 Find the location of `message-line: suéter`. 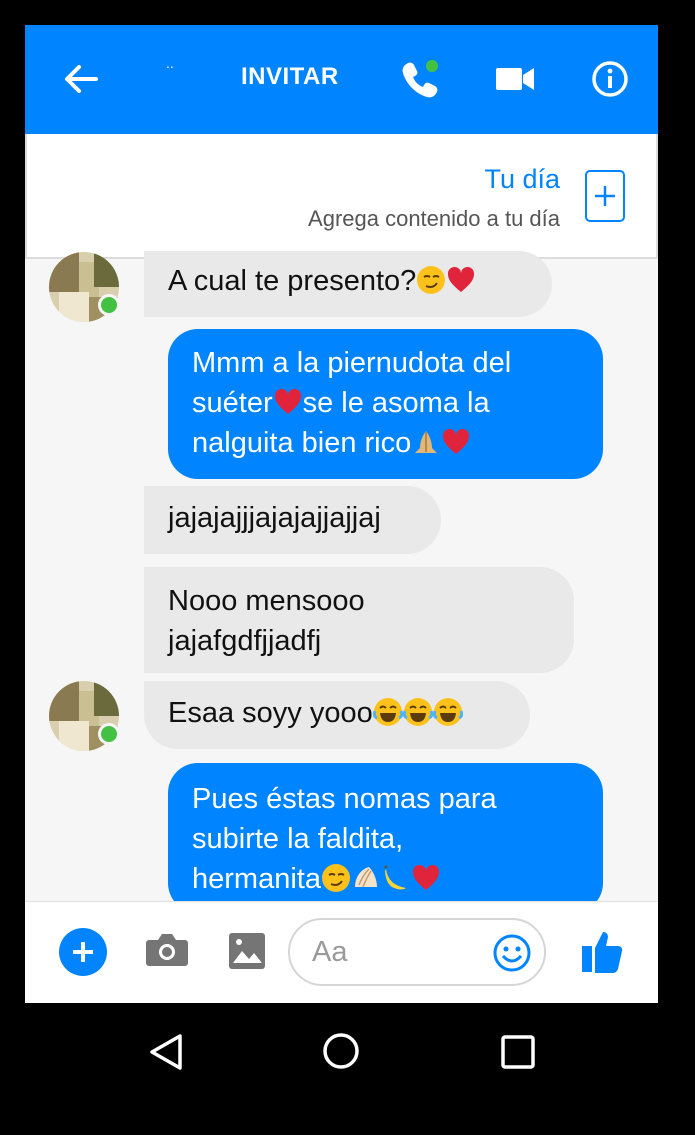

message-line: suéter is located at coordinates (232, 403).